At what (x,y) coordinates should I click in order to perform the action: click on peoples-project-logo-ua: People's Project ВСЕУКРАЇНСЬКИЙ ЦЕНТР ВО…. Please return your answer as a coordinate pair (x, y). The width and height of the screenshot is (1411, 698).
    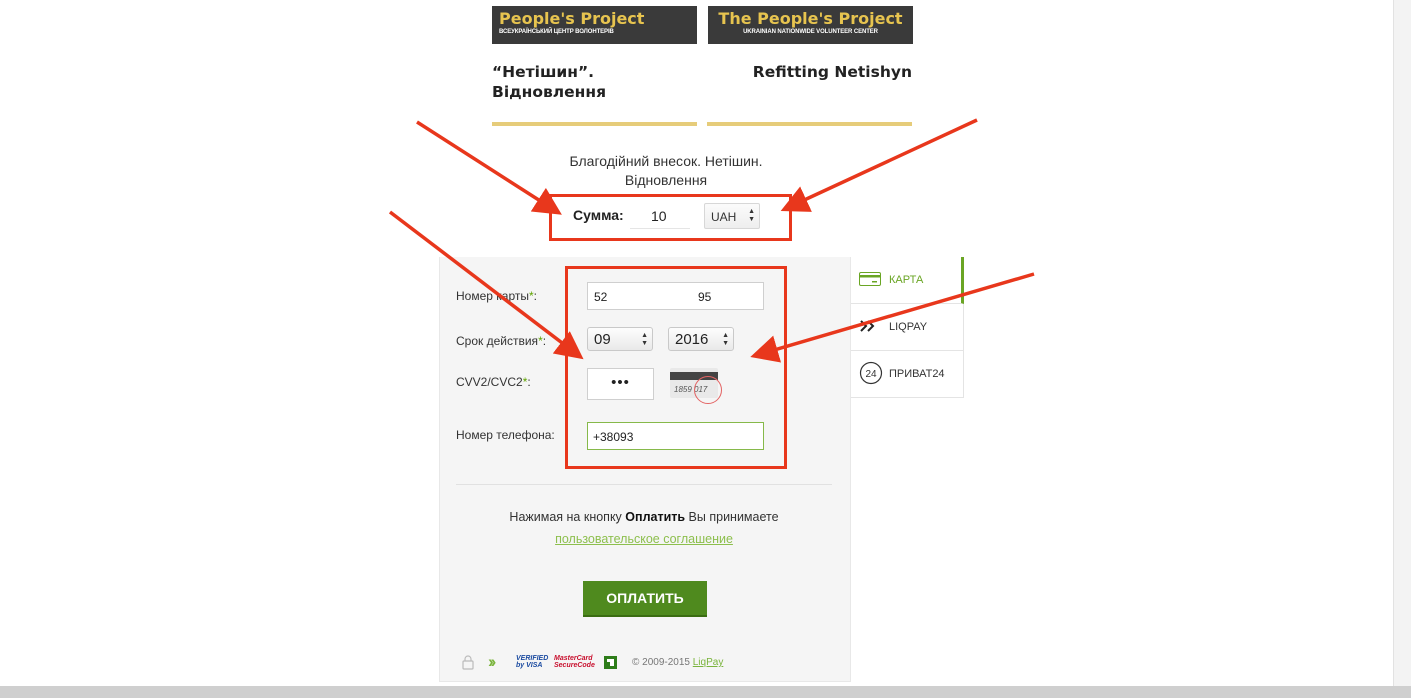
    Looking at the image, I should click on (594, 25).